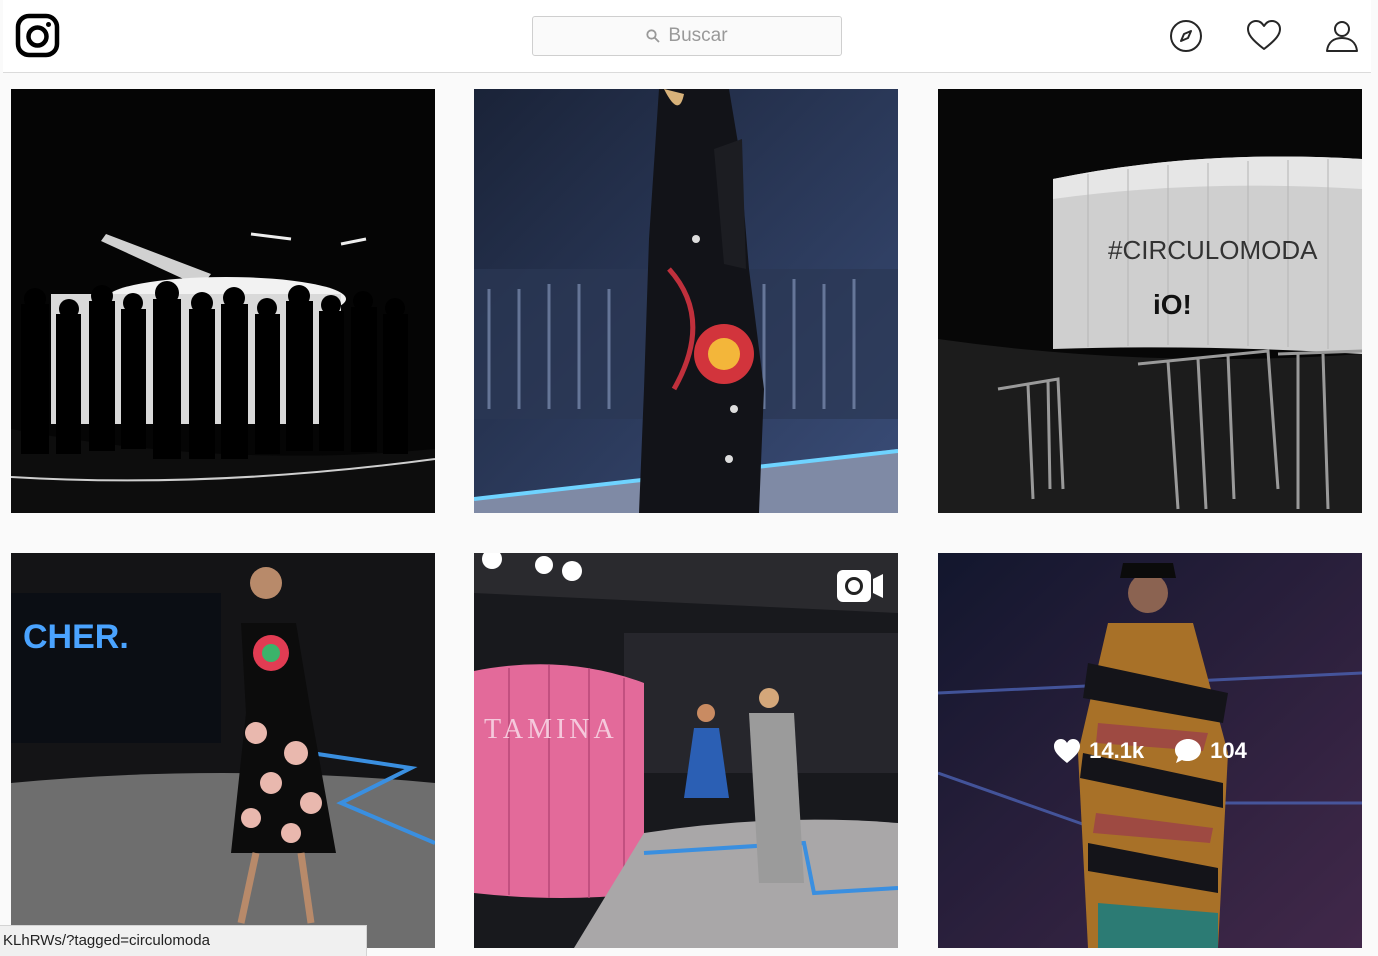  Describe the element at coordinates (1342, 36) in the screenshot. I see `profile-icon` at that location.